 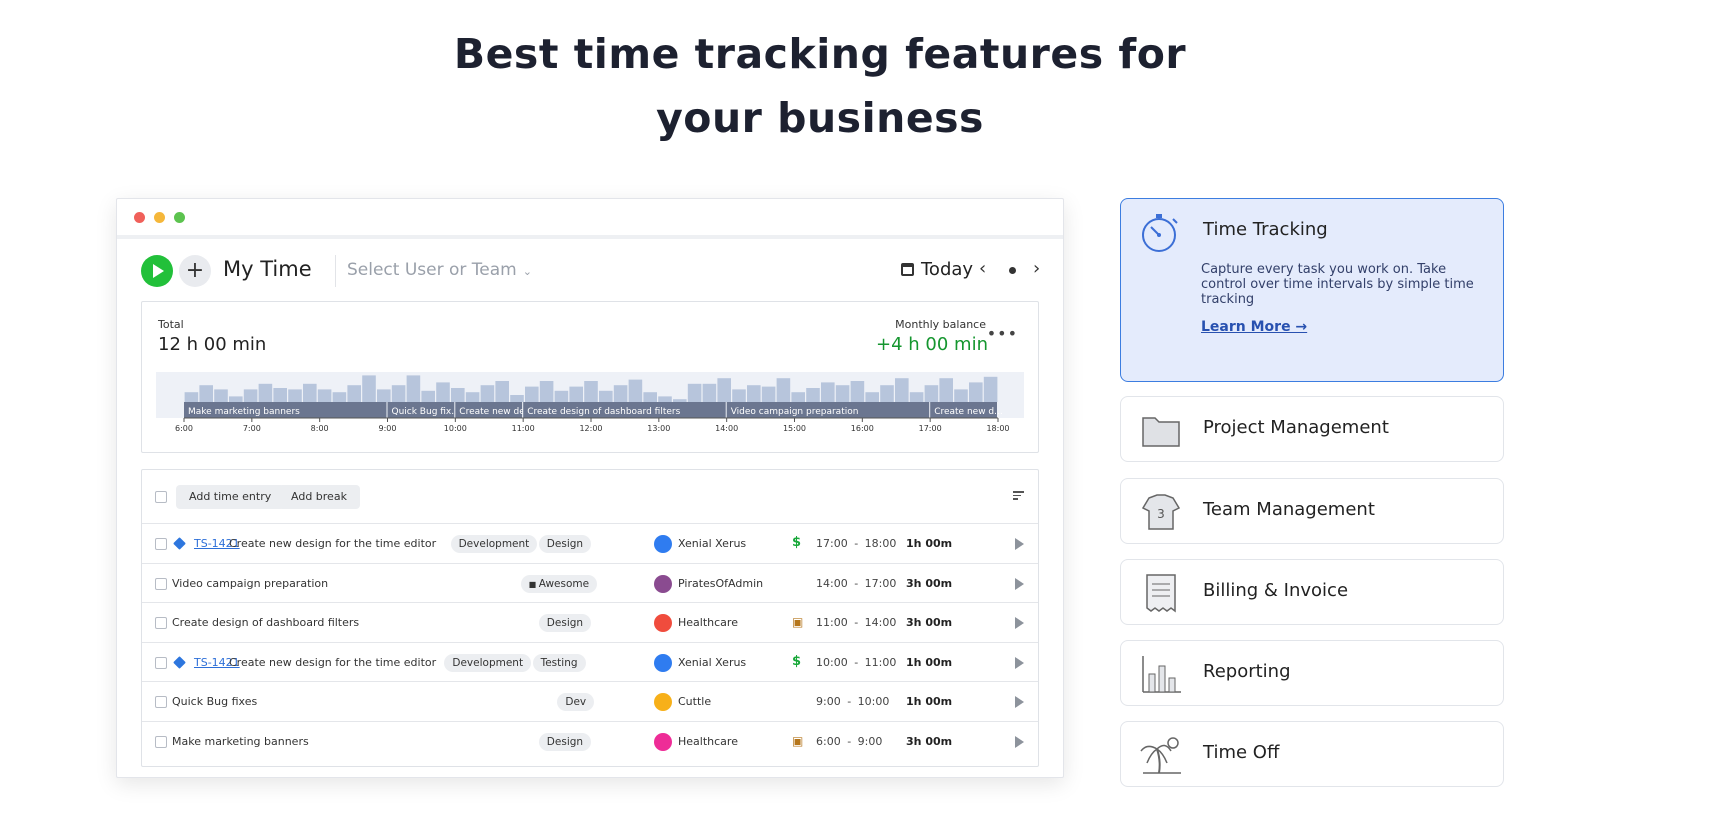 I want to click on client-name: Cuttle, so click(x=694, y=701).